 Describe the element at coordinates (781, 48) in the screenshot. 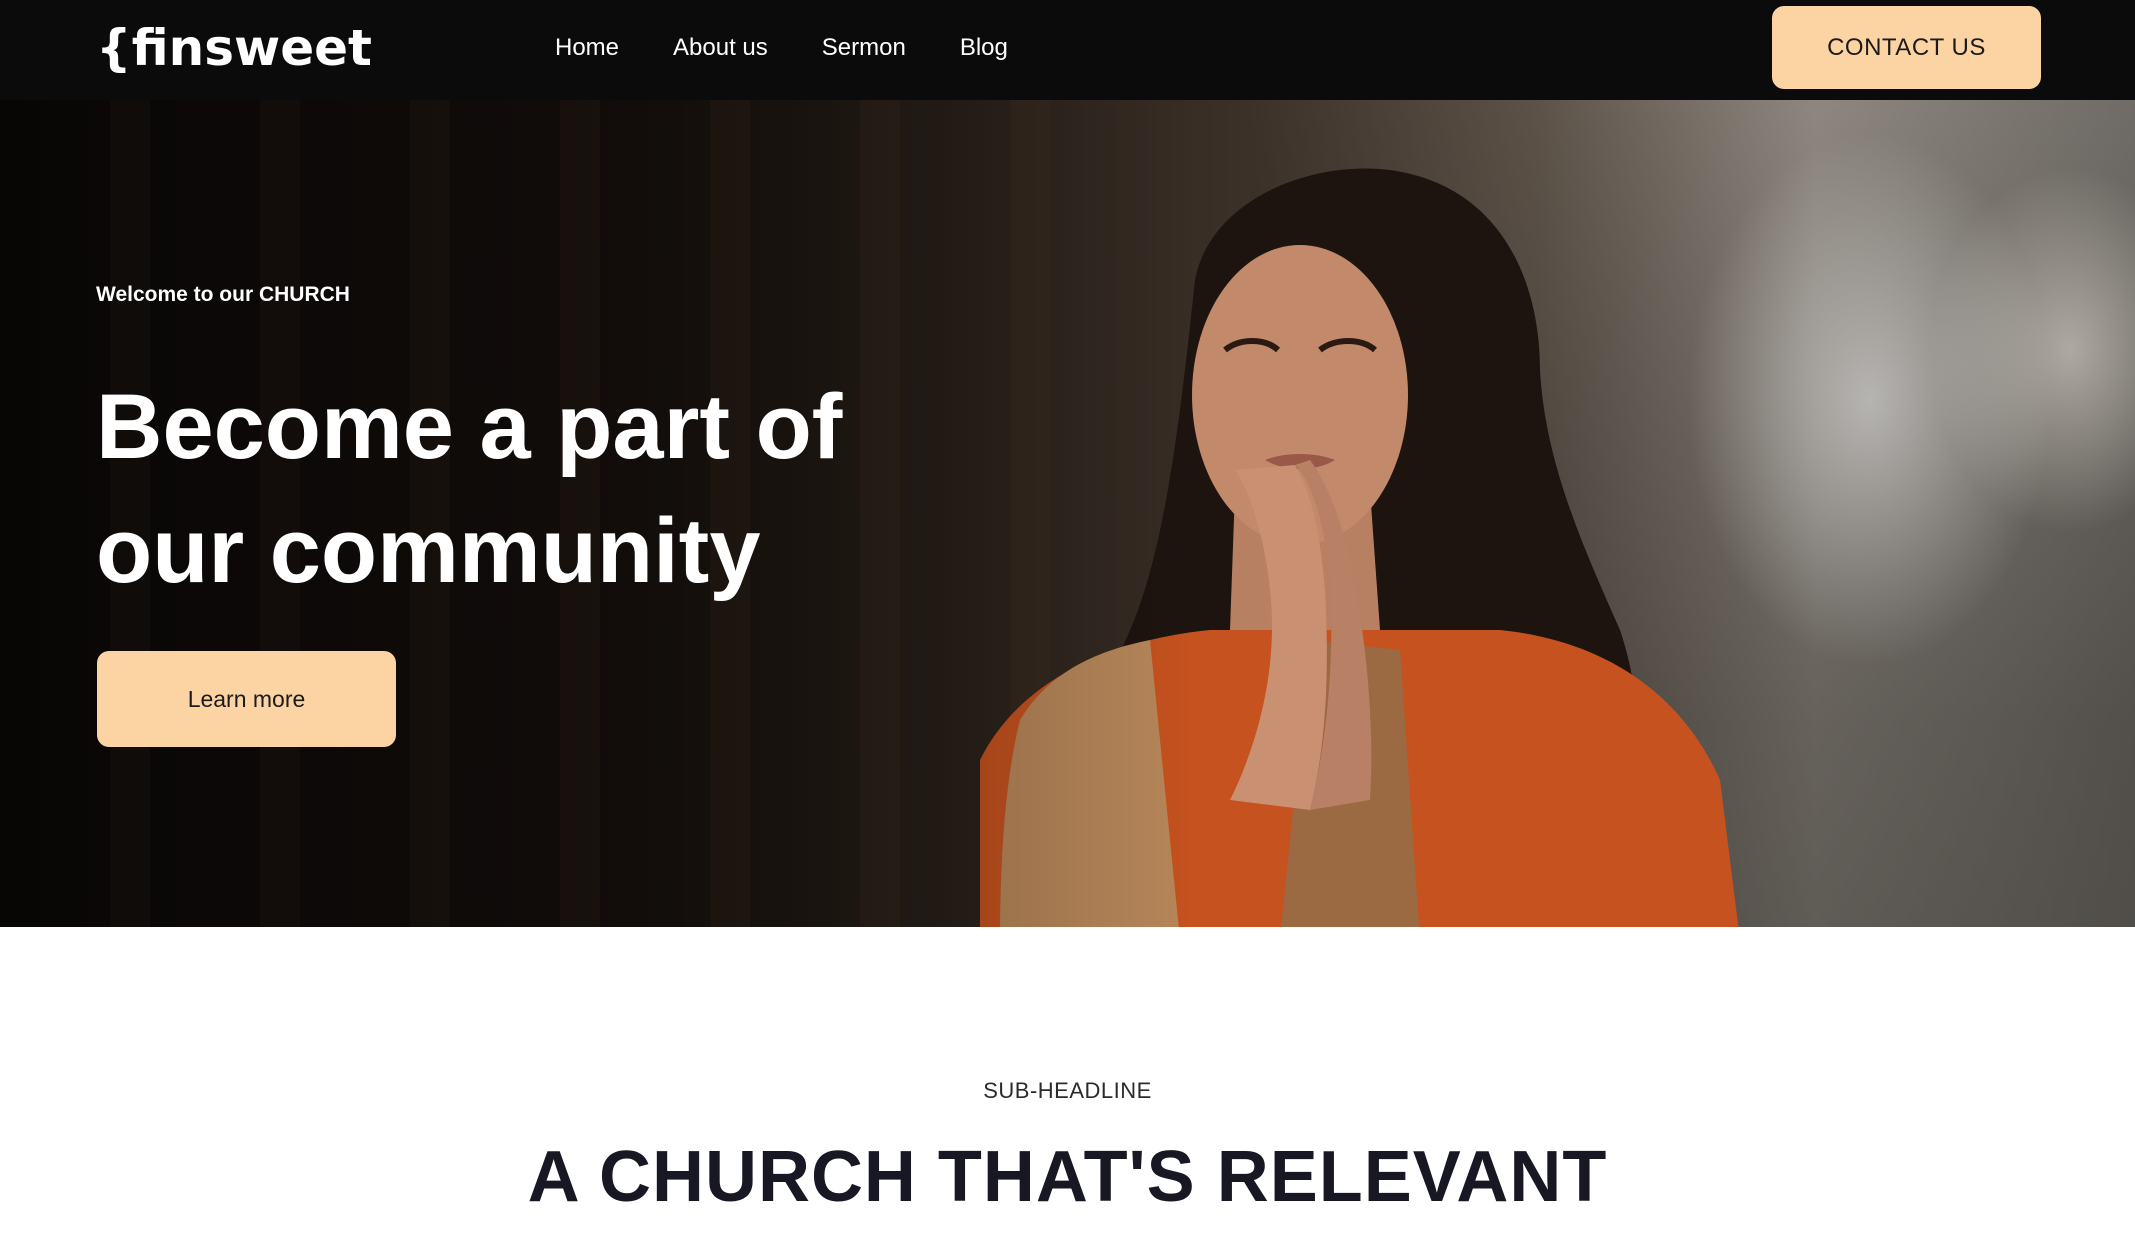

I see `main-nav: Home About us Sermon Blog` at that location.